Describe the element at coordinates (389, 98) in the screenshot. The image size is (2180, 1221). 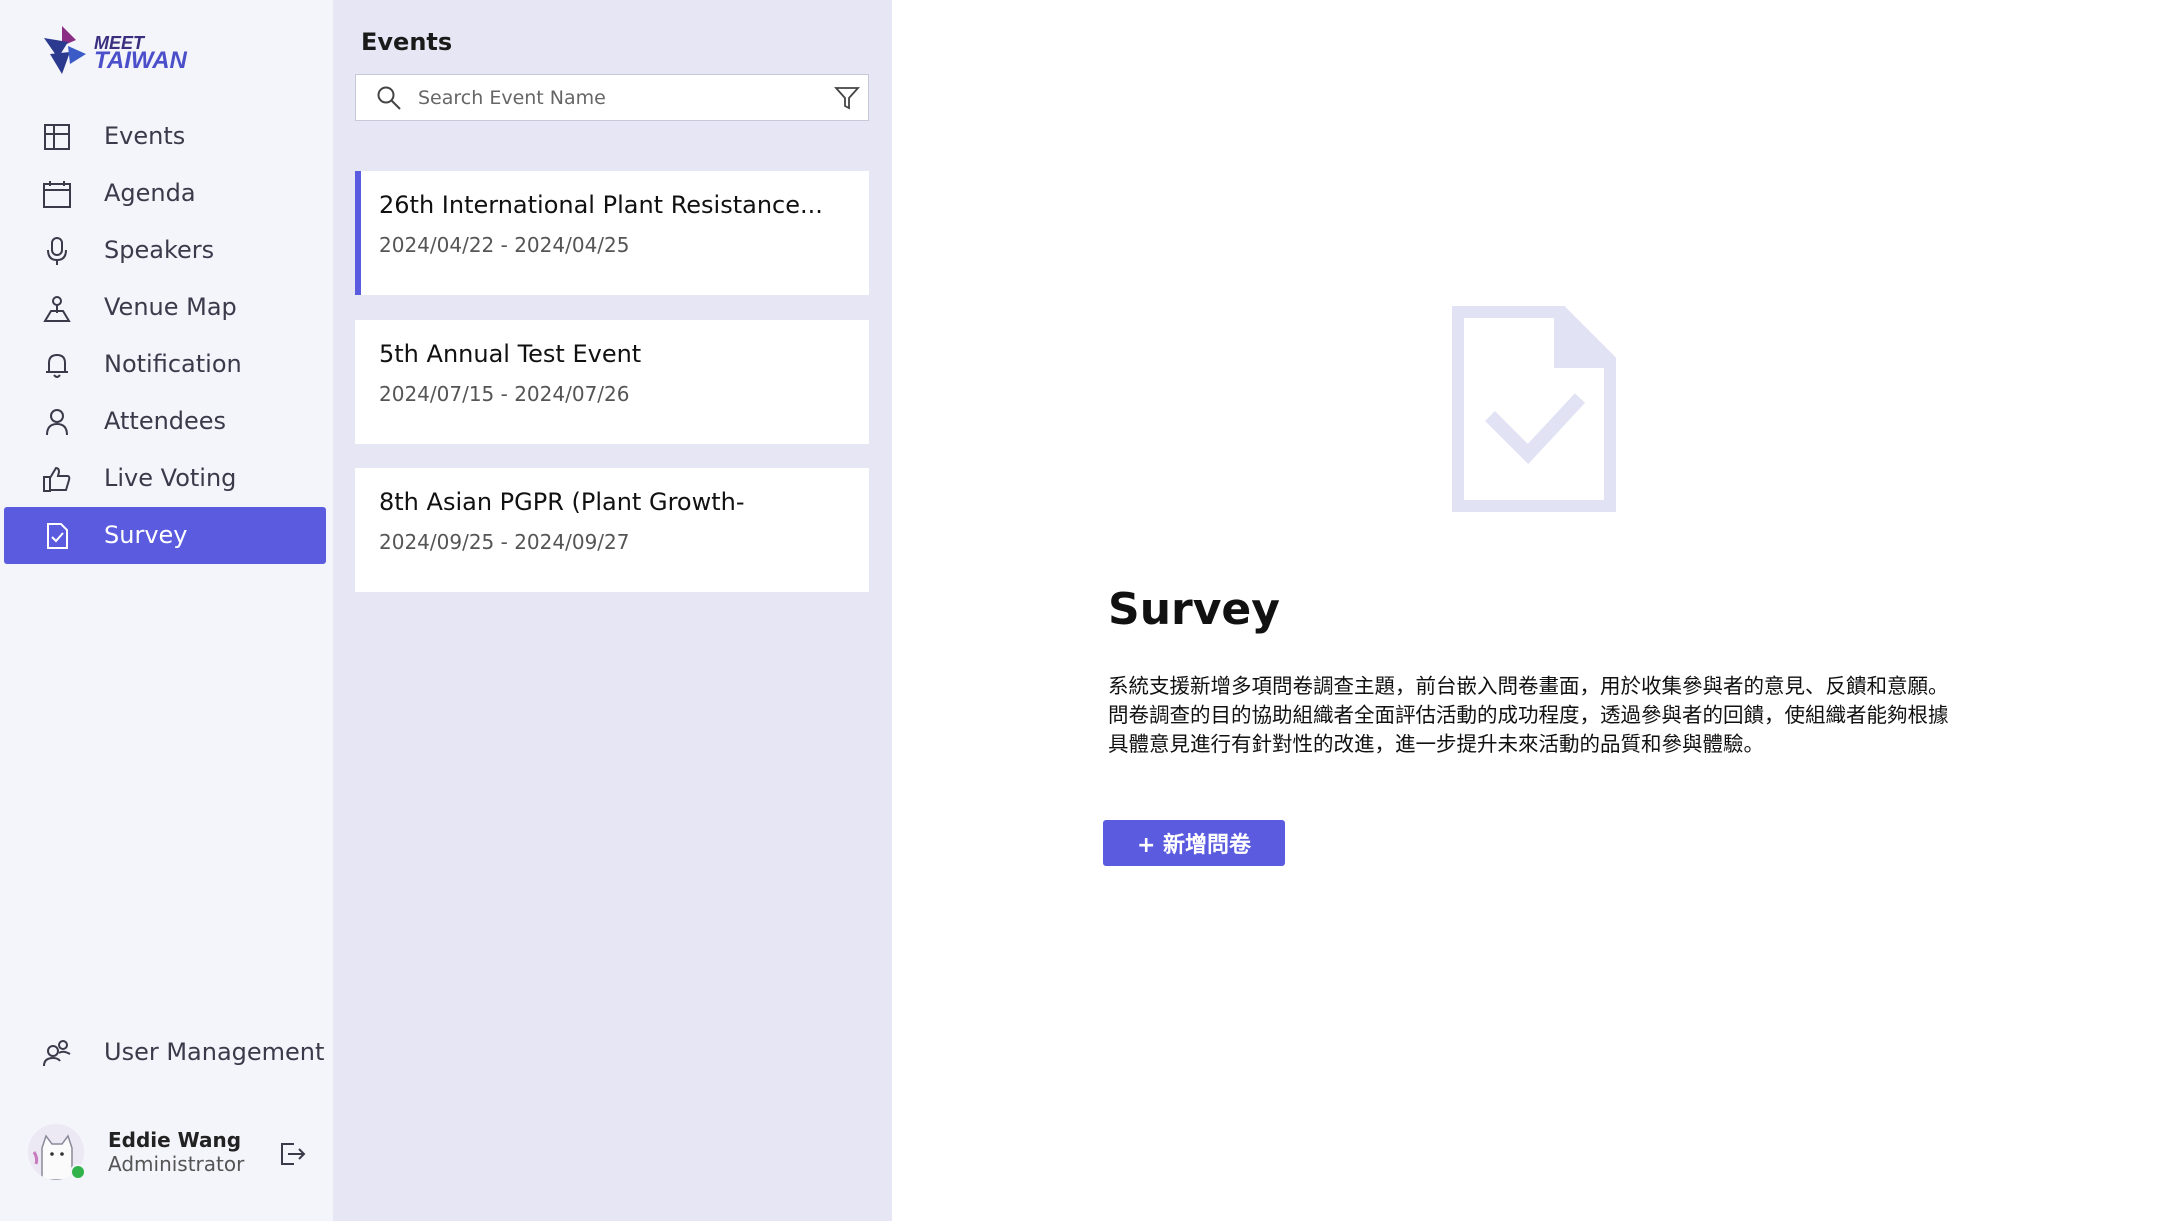
I see `search-icon` at that location.